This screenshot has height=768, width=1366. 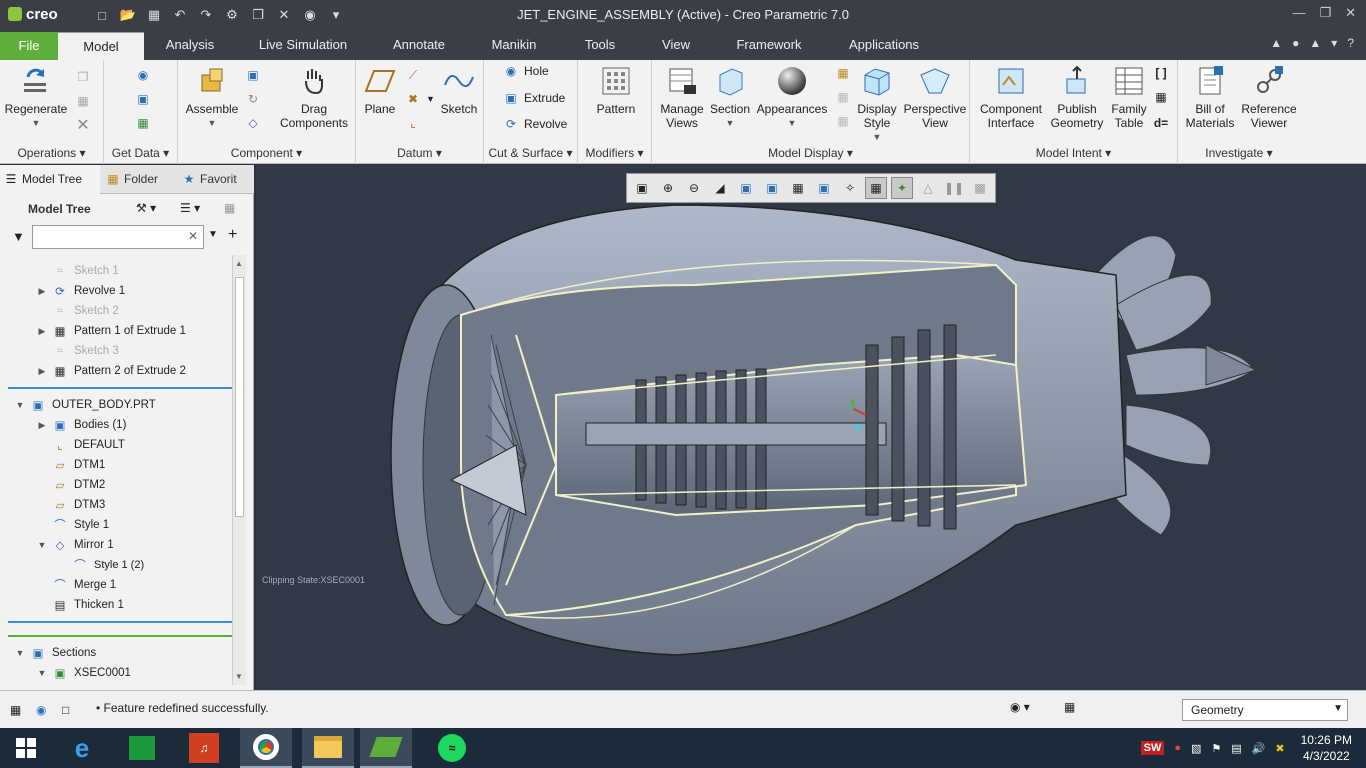 What do you see at coordinates (459, 90) in the screenshot?
I see `sketch-button: Sketch` at bounding box center [459, 90].